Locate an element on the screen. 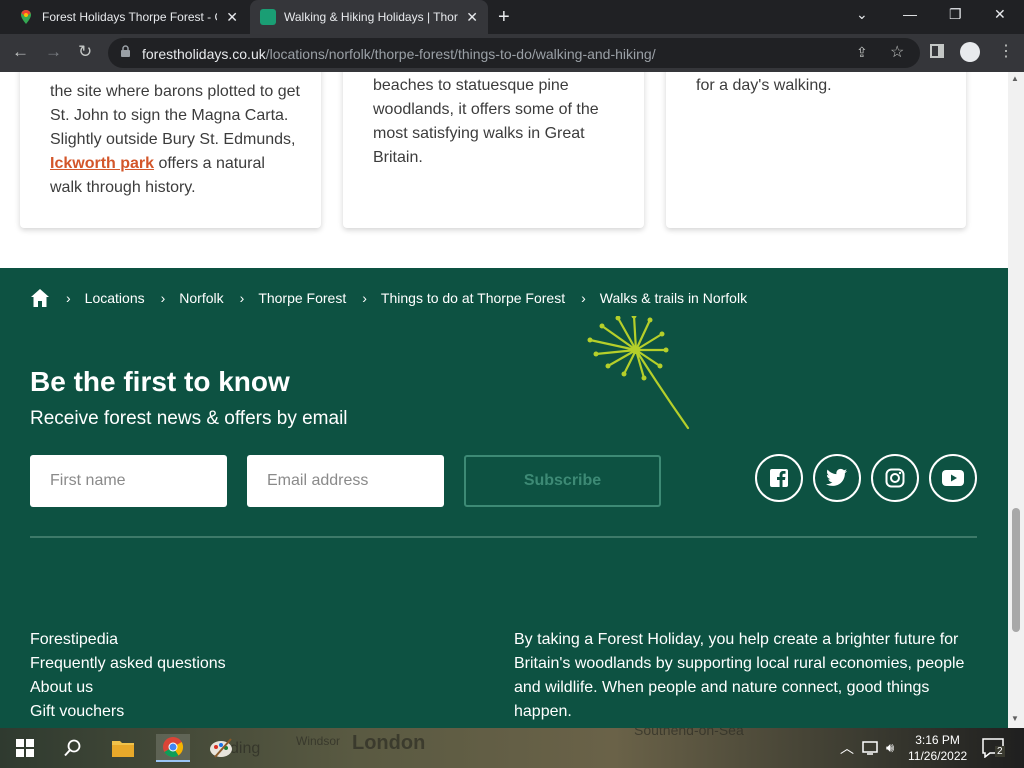  breadcrumb-thorpe-forest: Thorpe Forest is located at coordinates (302, 298).